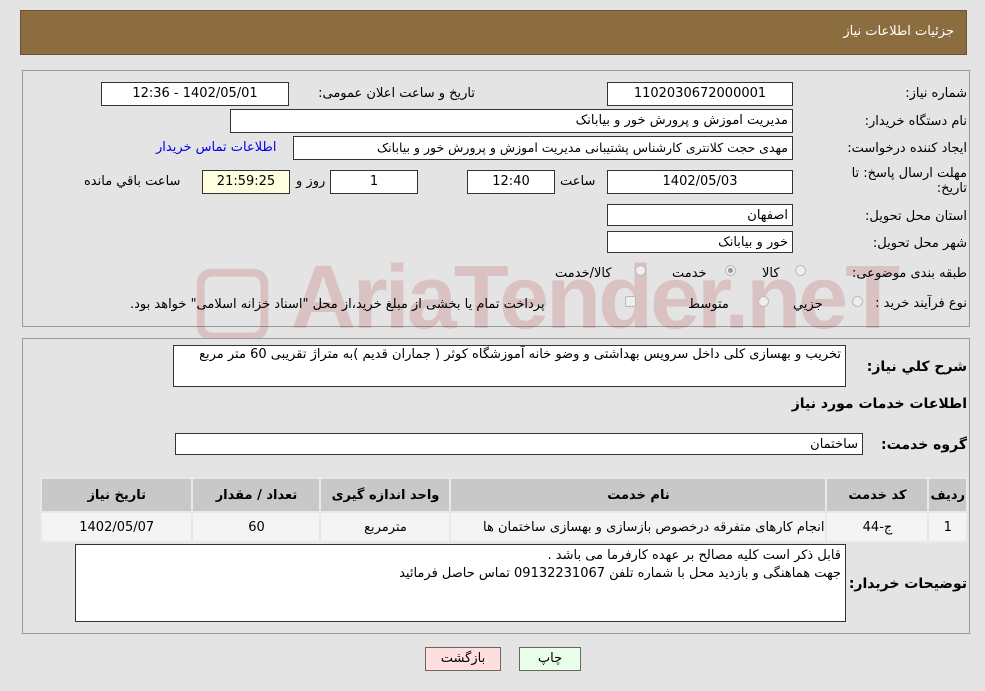 The height and width of the screenshot is (691, 985). Describe the element at coordinates (898, 31) in the screenshot. I see `page-title: جزئیات اطلاعات نیاز` at that location.